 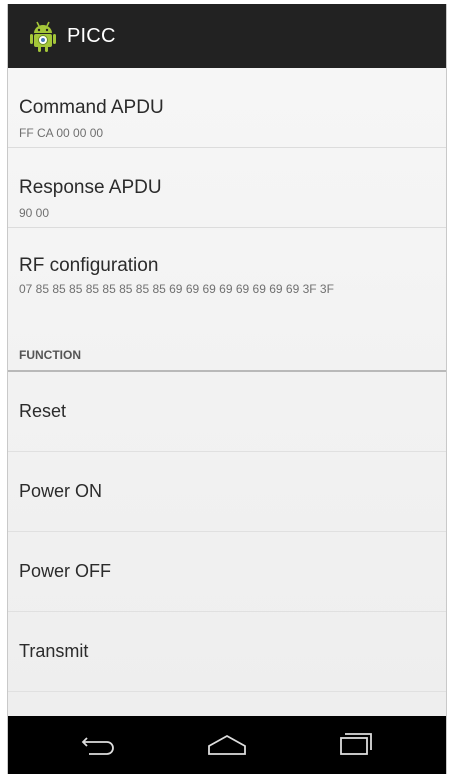 I want to click on power-on-button: Power ON, so click(x=227, y=492).